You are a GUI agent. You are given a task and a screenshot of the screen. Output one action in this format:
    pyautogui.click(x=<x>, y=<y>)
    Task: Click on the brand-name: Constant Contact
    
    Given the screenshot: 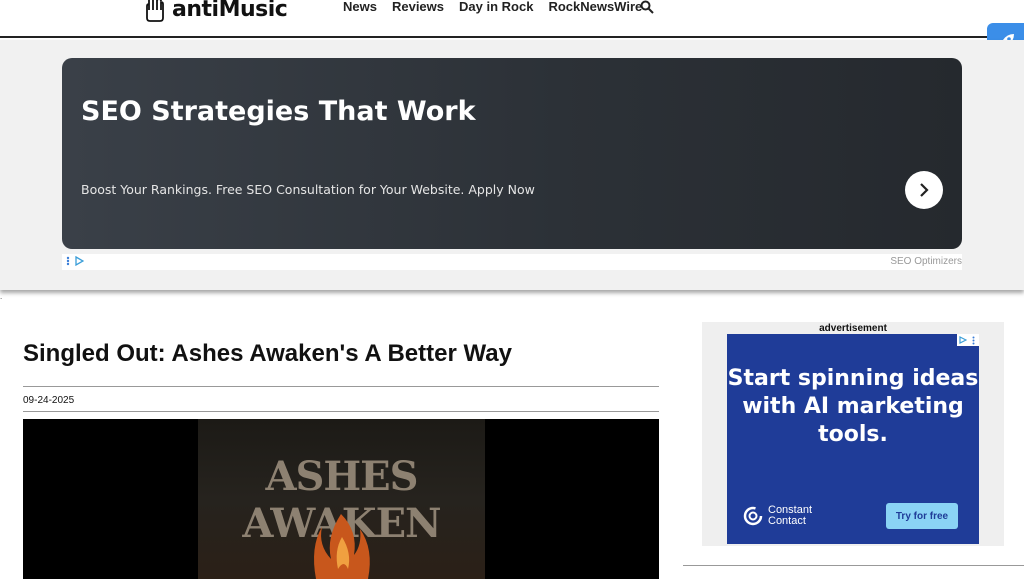 What is the action you would take?
    pyautogui.click(x=790, y=516)
    